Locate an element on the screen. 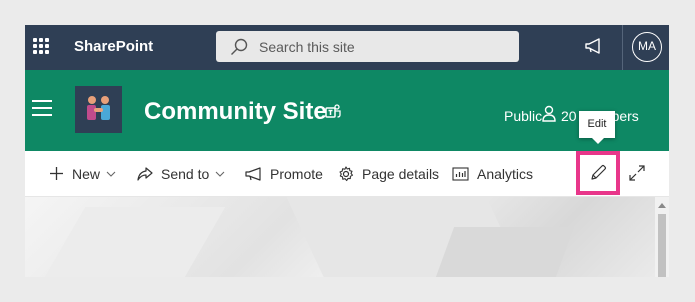 The width and height of the screenshot is (695, 302). edit-button is located at coordinates (598, 173).